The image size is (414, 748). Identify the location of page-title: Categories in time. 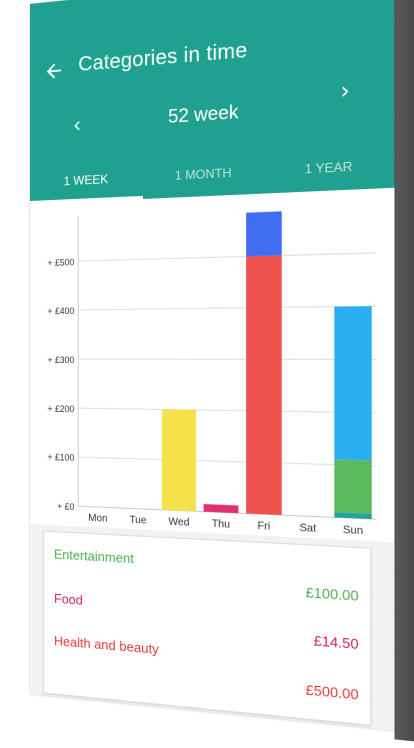
(162, 58).